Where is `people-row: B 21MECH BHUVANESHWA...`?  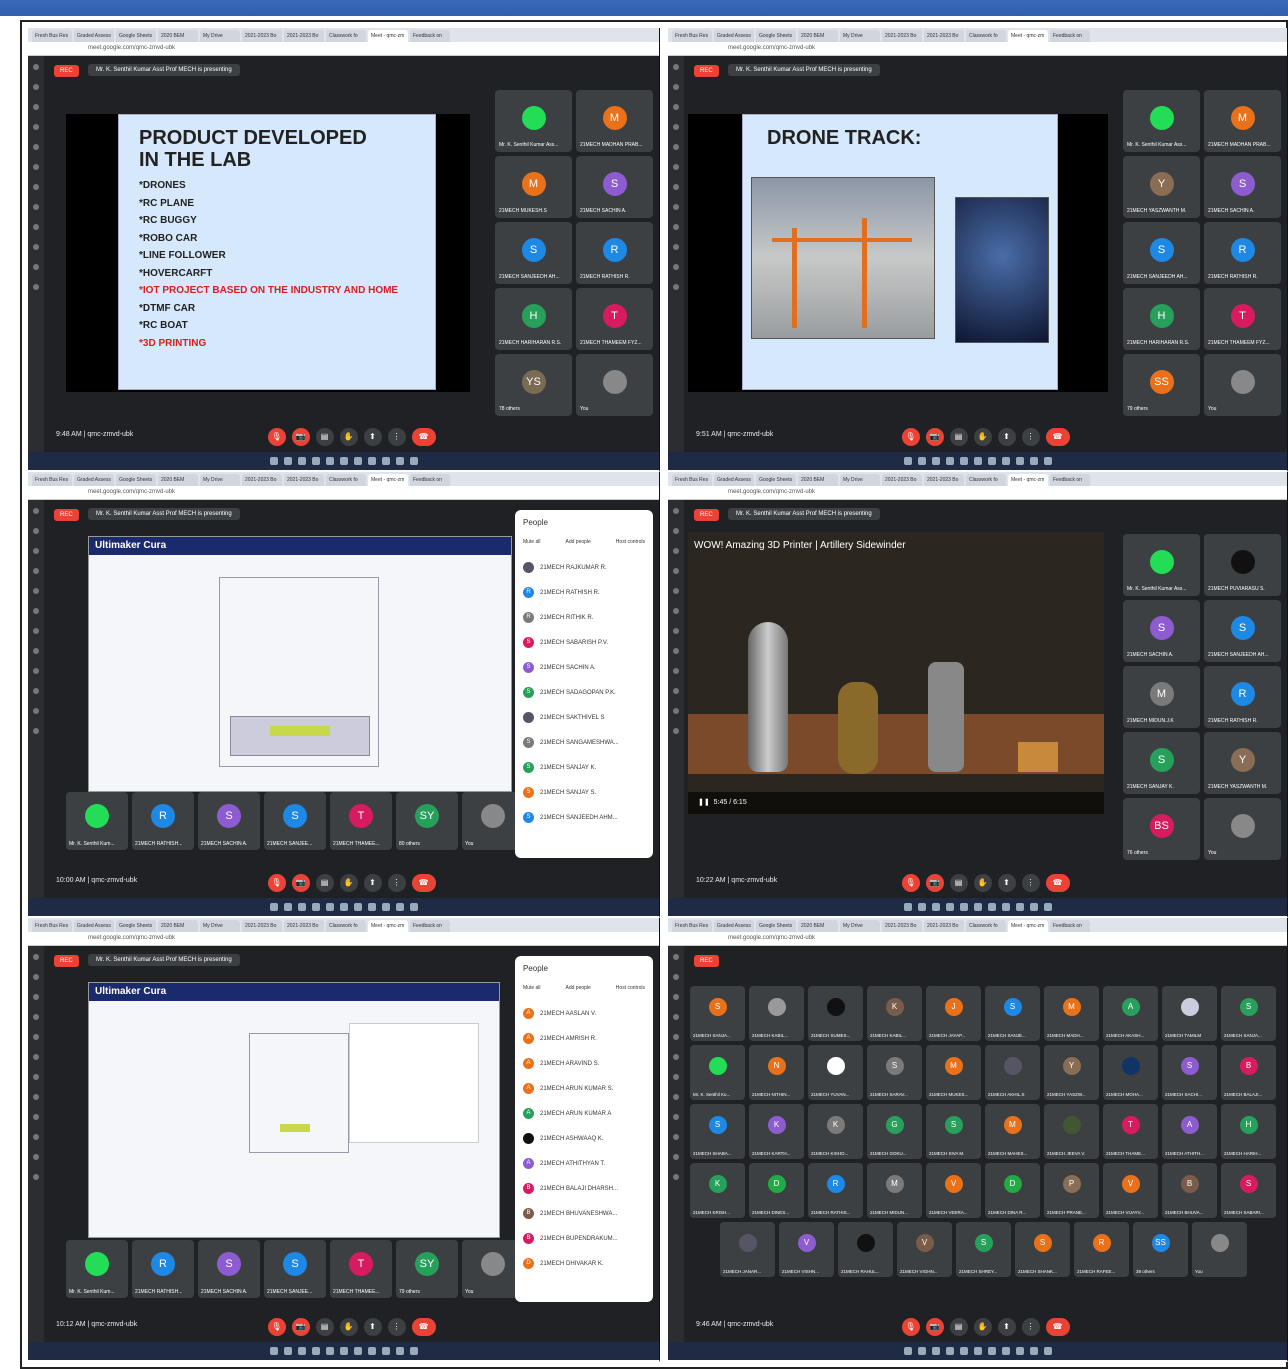
people-row: B 21MECH BHUVANESHWA... is located at coordinates (584, 1213).